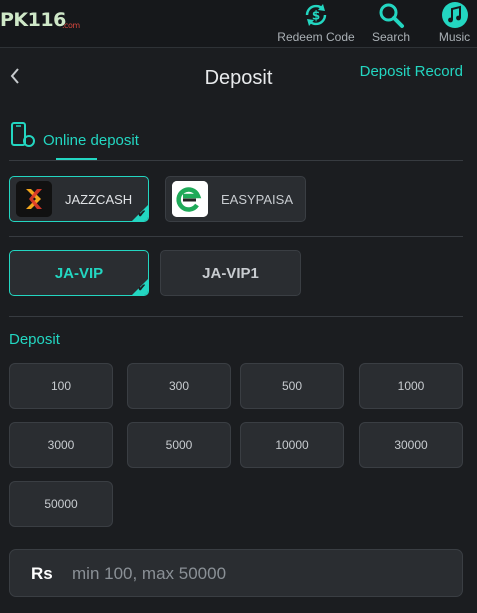 This screenshot has height=613, width=477. What do you see at coordinates (34, 199) in the screenshot?
I see `jazzcash-logo` at bounding box center [34, 199].